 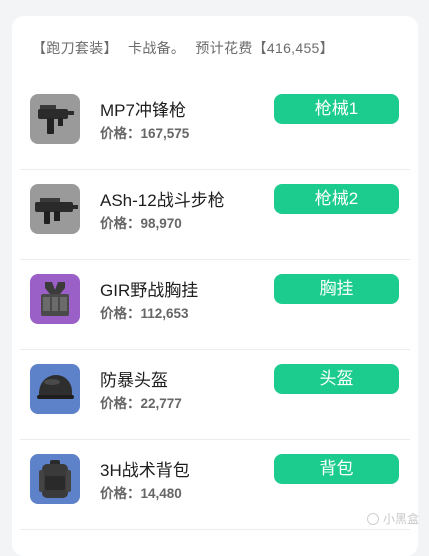 What do you see at coordinates (144, 313) in the screenshot?
I see `item-price: 价格：112,653` at bounding box center [144, 313].